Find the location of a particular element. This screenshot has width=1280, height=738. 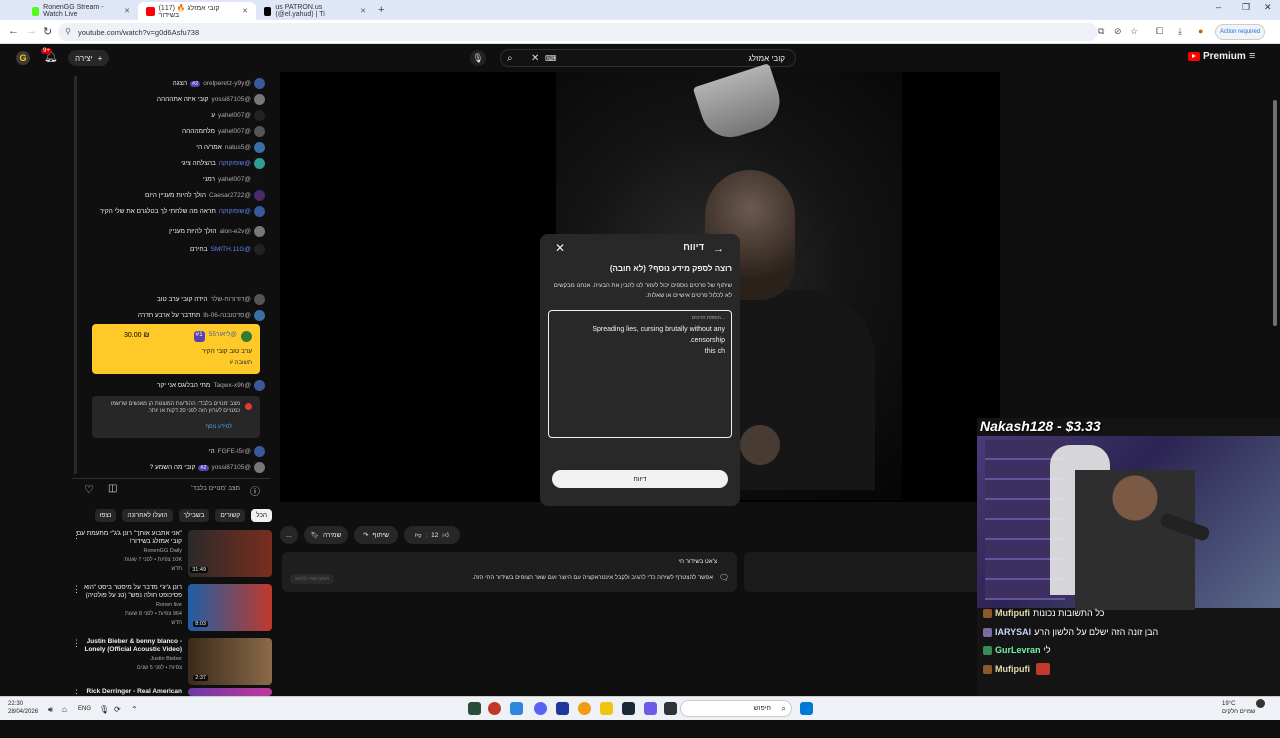

voice-search-icon: 🎙︎ is located at coordinates (478, 58).